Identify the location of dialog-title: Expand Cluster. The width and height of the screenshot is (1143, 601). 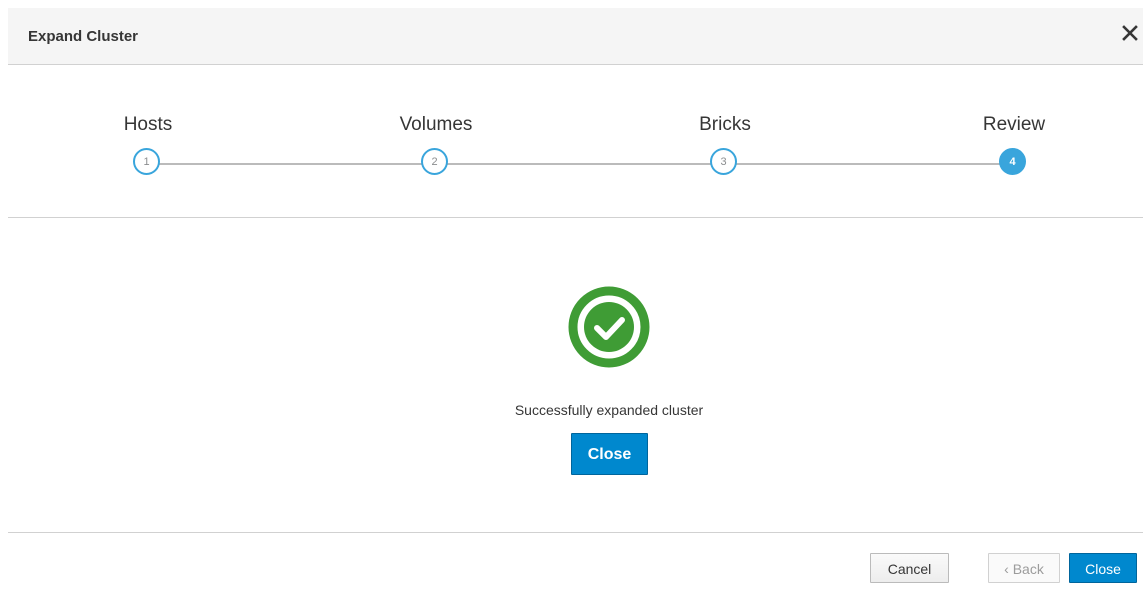
(83, 36).